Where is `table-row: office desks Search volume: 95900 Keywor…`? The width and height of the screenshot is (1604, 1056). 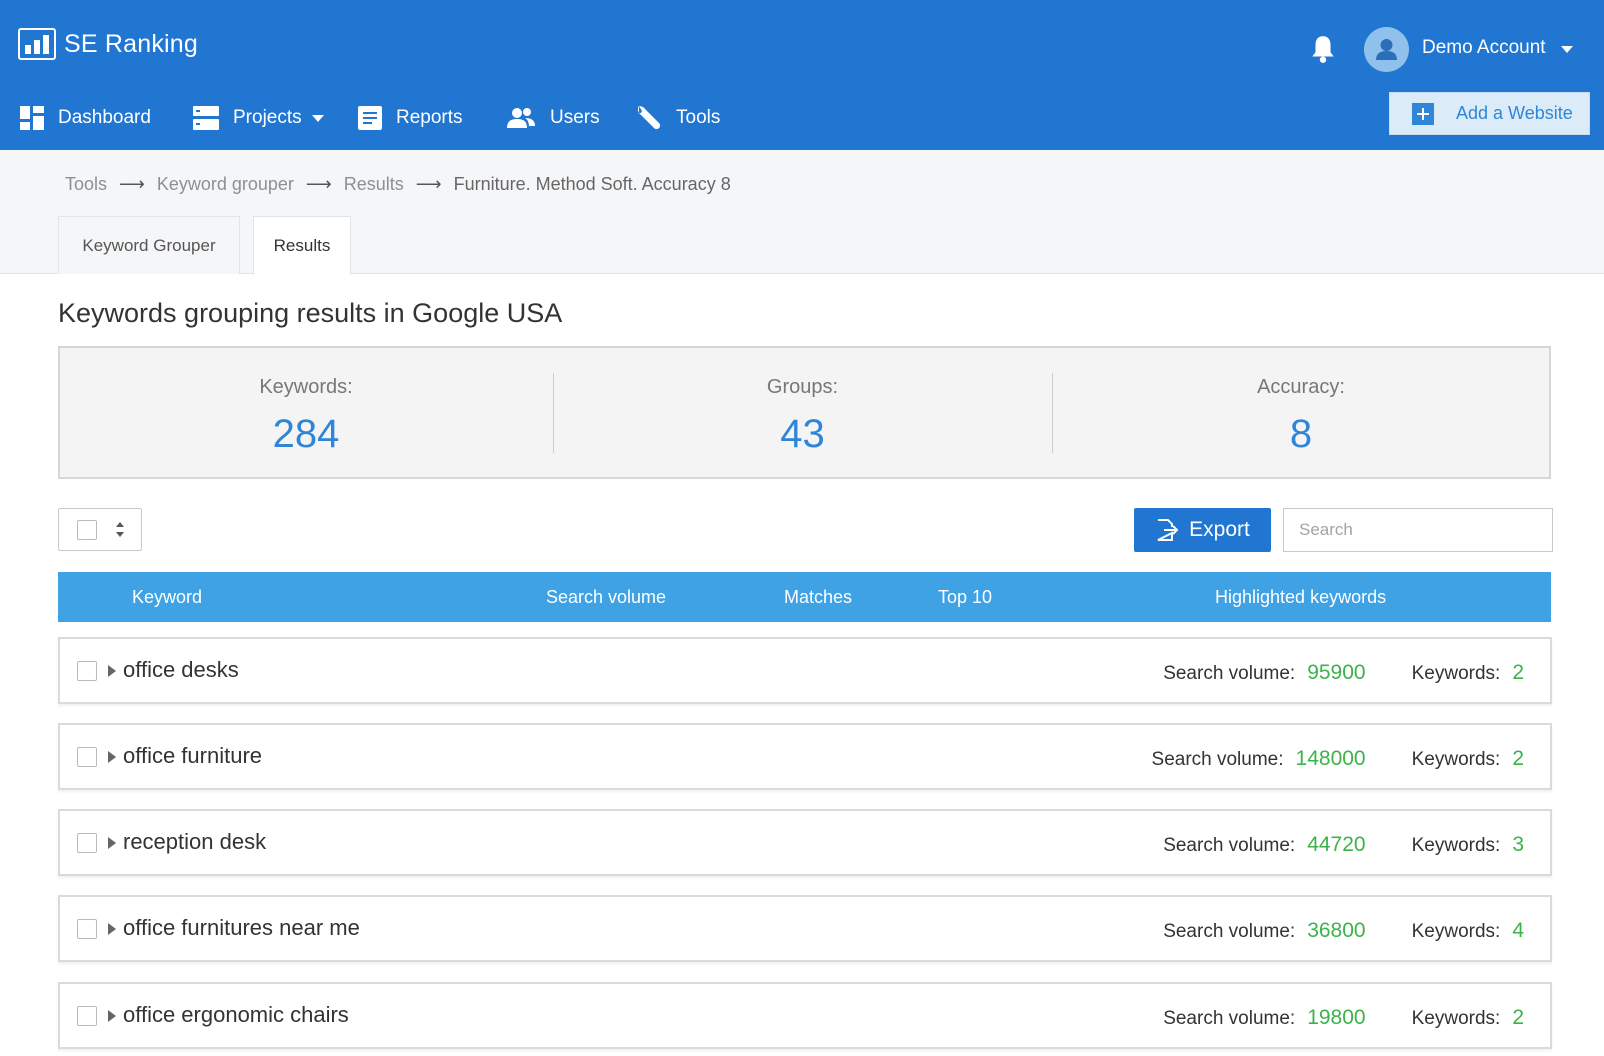 table-row: office desks Search volume: 95900 Keywor… is located at coordinates (805, 670).